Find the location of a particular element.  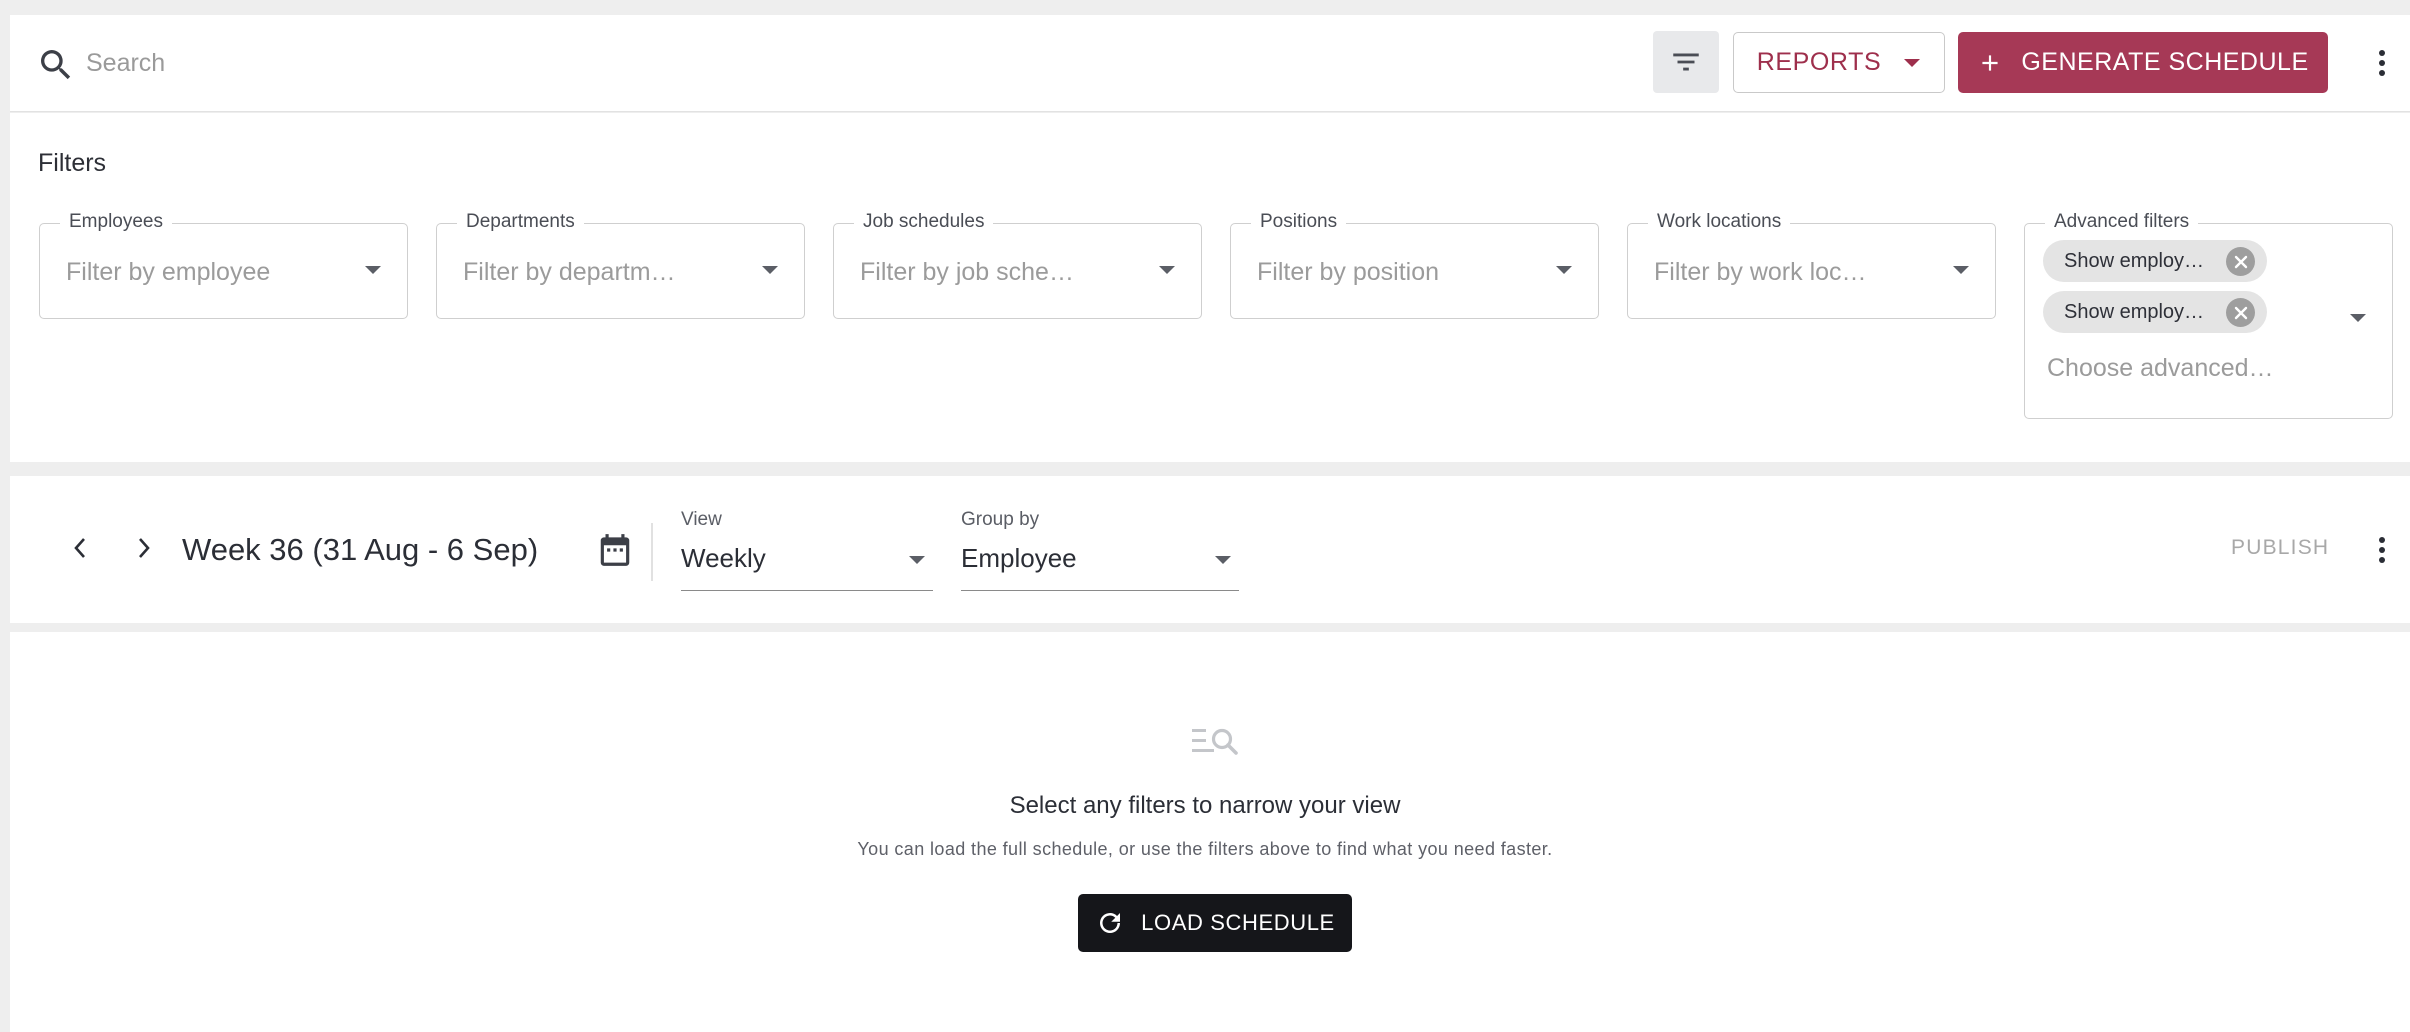

load-schedule-button: LOAD SCHEDULE is located at coordinates (1215, 923).